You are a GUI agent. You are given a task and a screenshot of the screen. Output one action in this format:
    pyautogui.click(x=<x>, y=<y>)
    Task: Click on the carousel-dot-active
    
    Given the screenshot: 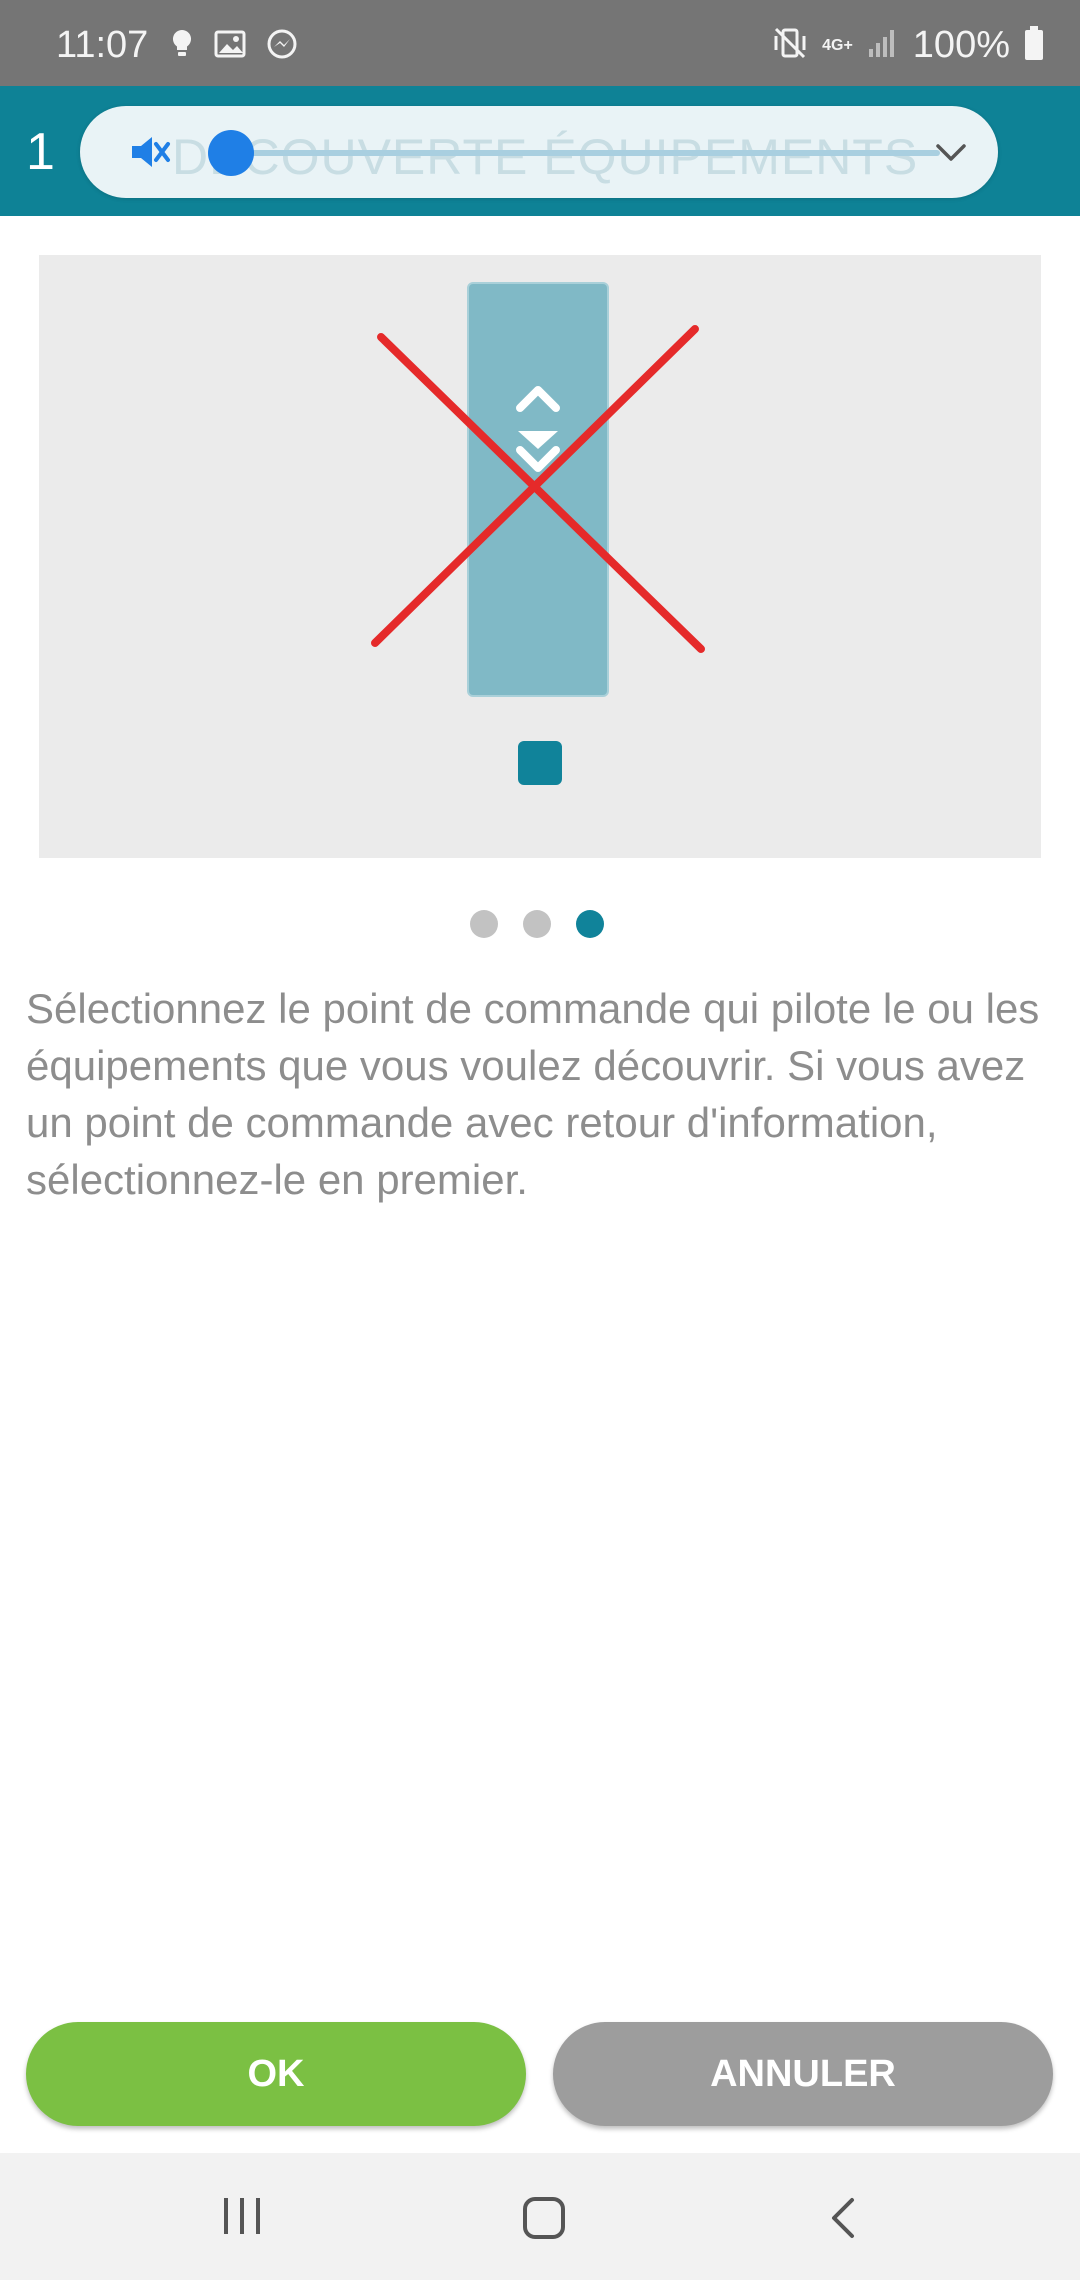 What is the action you would take?
    pyautogui.click(x=590, y=924)
    